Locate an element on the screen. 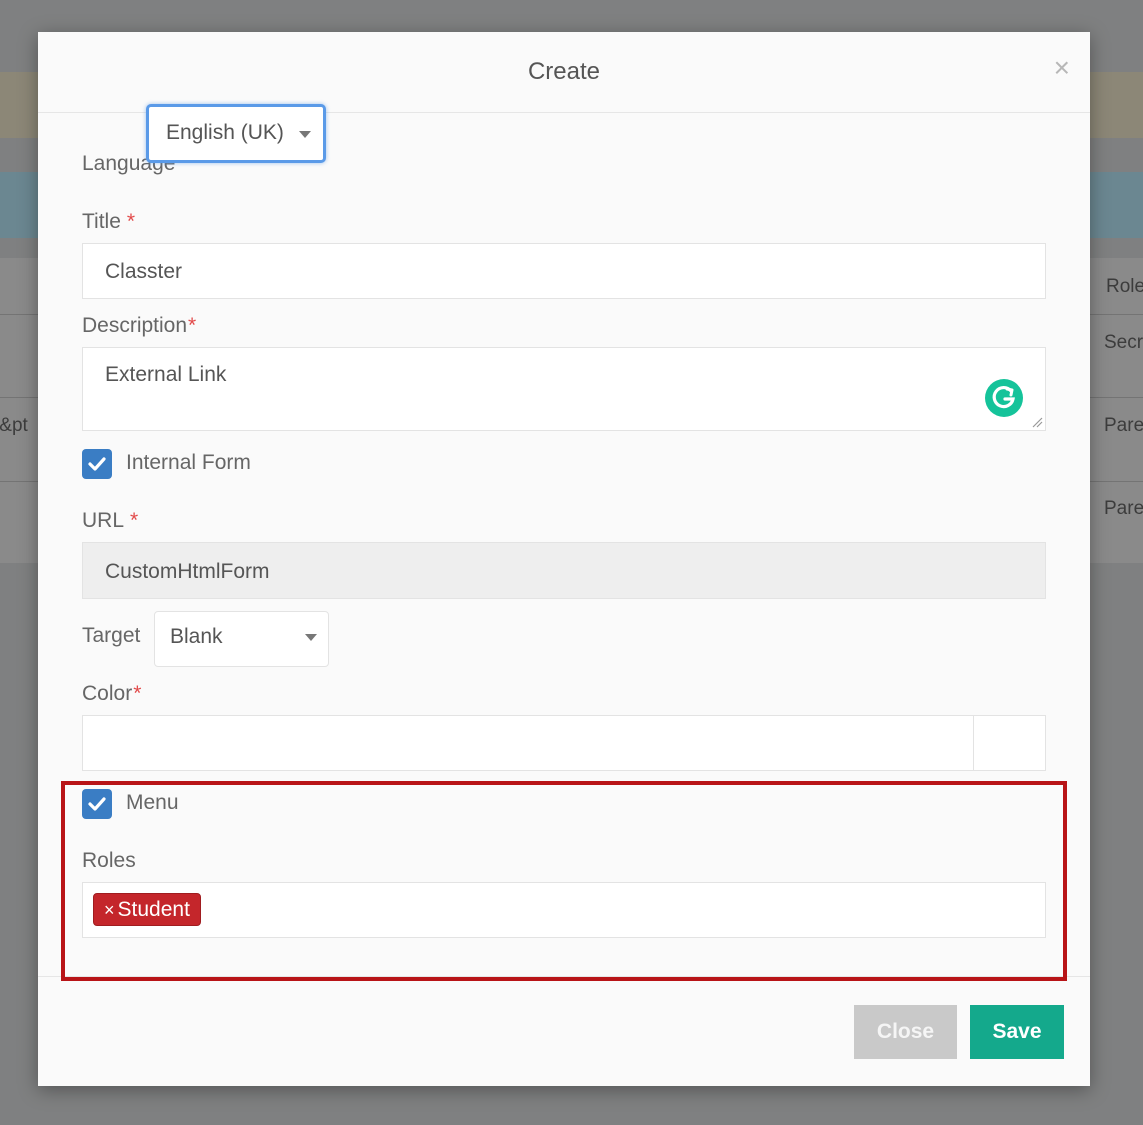 Image resolution: width=1143 pixels, height=1125 pixels. description-label: Description* is located at coordinates (139, 325).